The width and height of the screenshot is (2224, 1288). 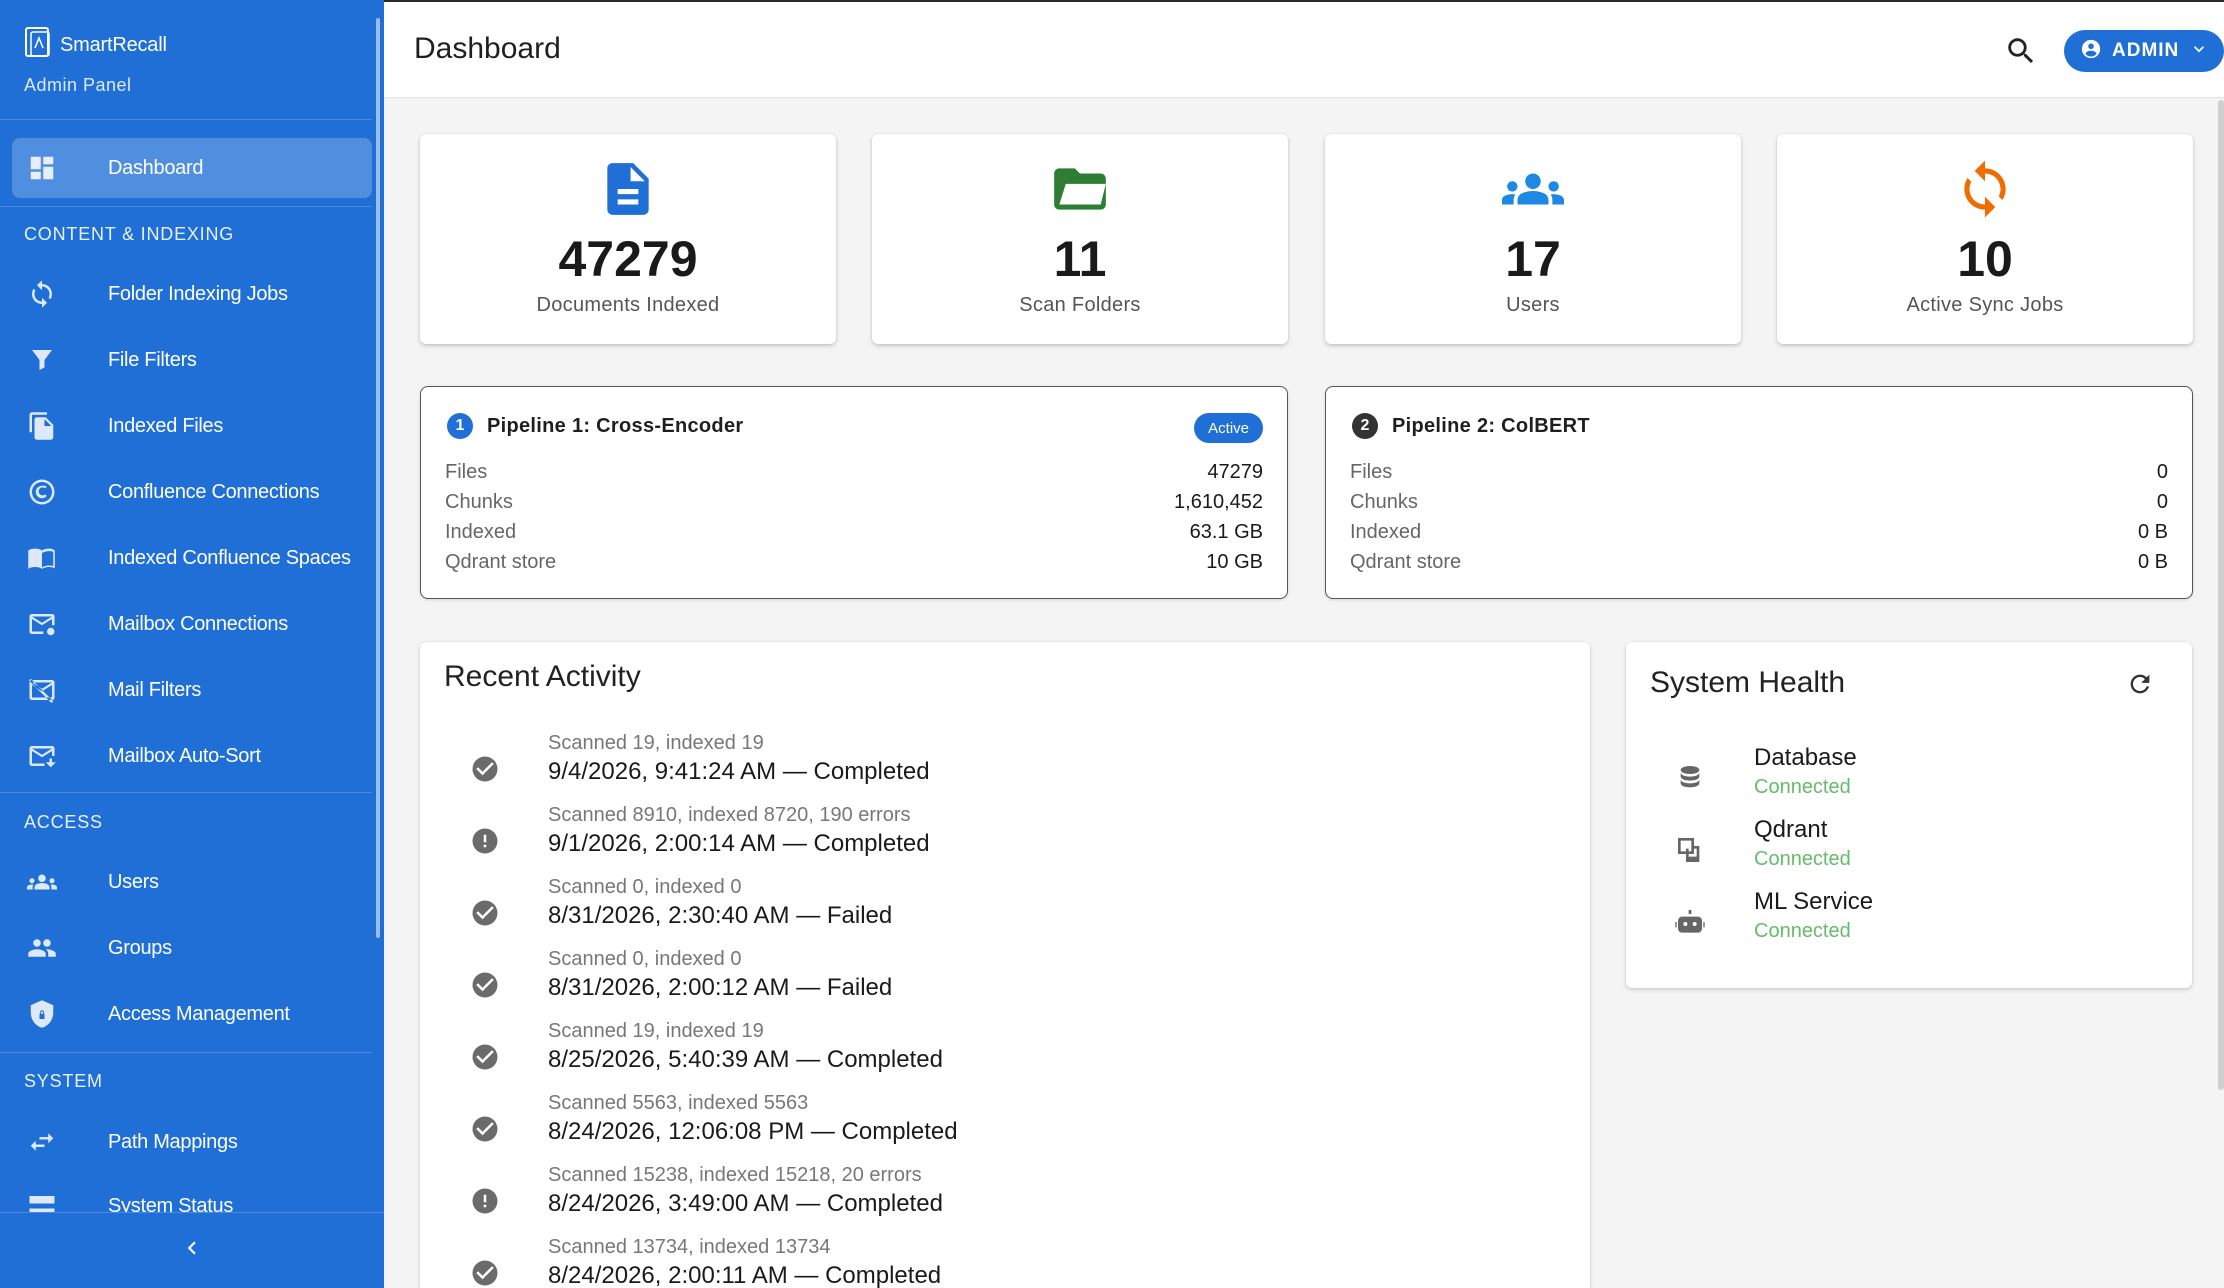 I want to click on sidebar-item-label: Access Management, so click(x=199, y=1013).